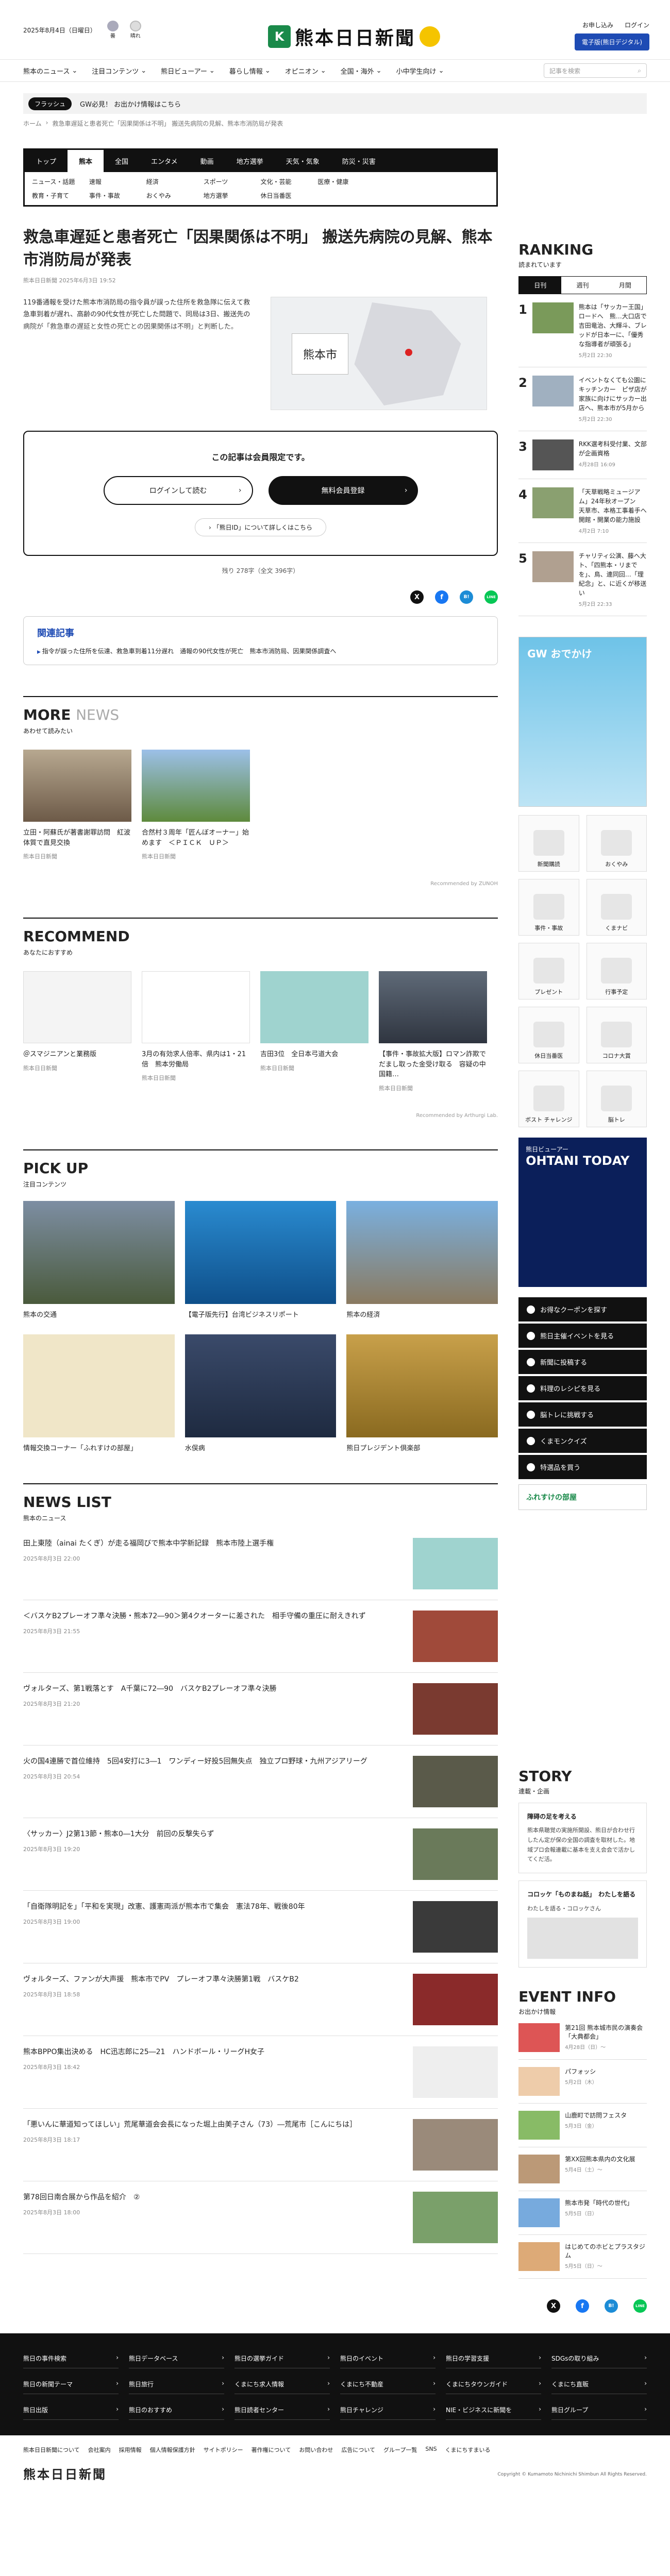  I want to click on gnav-item-featured: 注目コンテンツ ⌄, so click(119, 71).